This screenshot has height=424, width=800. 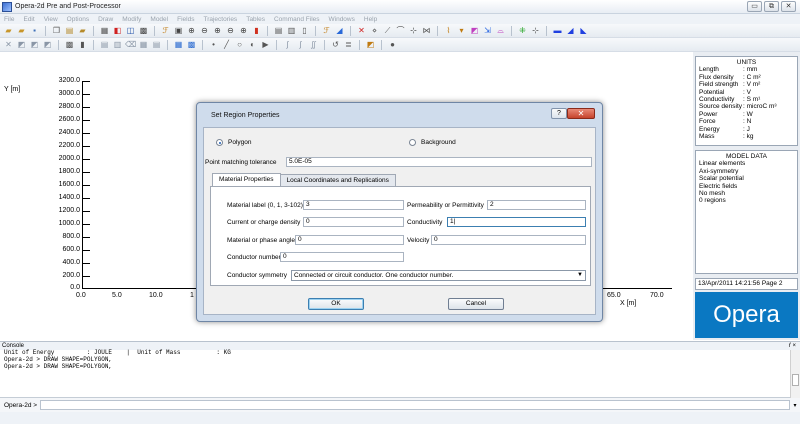 What do you see at coordinates (185, 19) in the screenshot?
I see `menu-fields: Fields` at bounding box center [185, 19].